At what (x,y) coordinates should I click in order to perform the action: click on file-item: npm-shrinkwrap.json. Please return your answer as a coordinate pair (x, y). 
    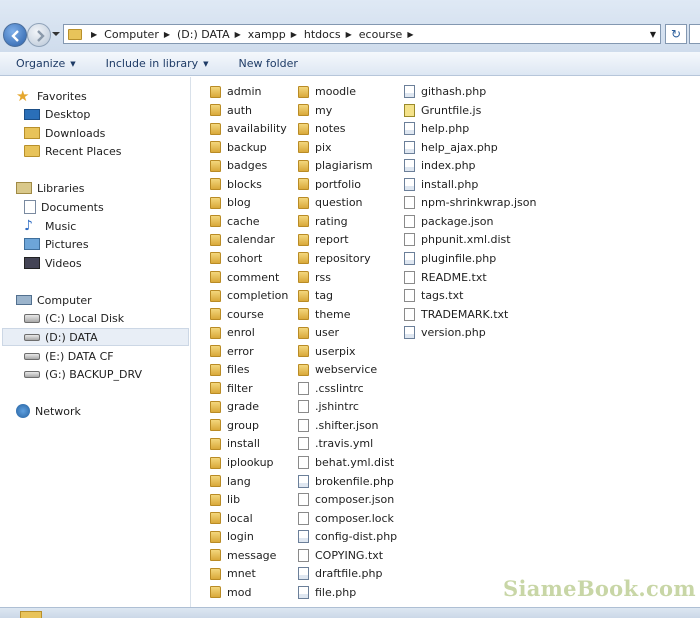
    Looking at the image, I should click on (470, 202).